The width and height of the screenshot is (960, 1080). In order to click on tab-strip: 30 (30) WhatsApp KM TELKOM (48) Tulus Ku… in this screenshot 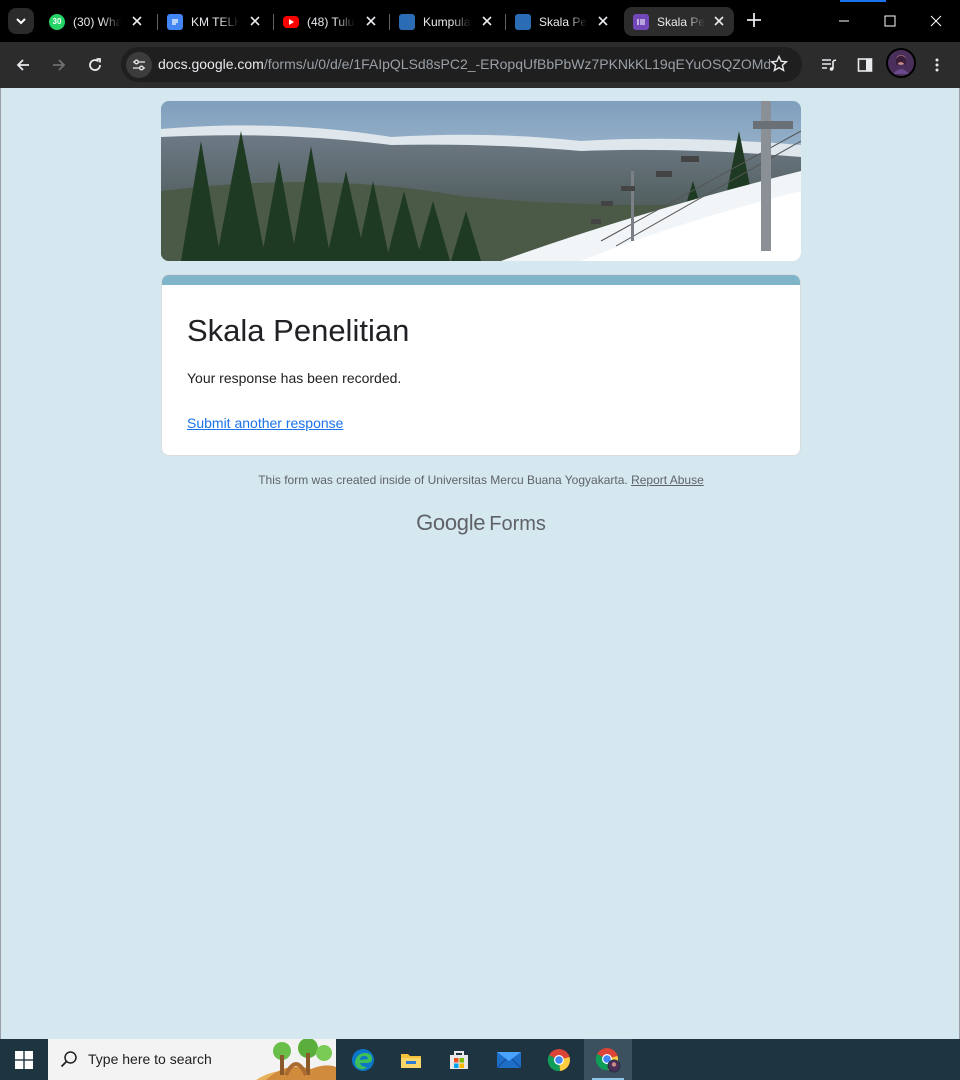, I will do `click(480, 21)`.